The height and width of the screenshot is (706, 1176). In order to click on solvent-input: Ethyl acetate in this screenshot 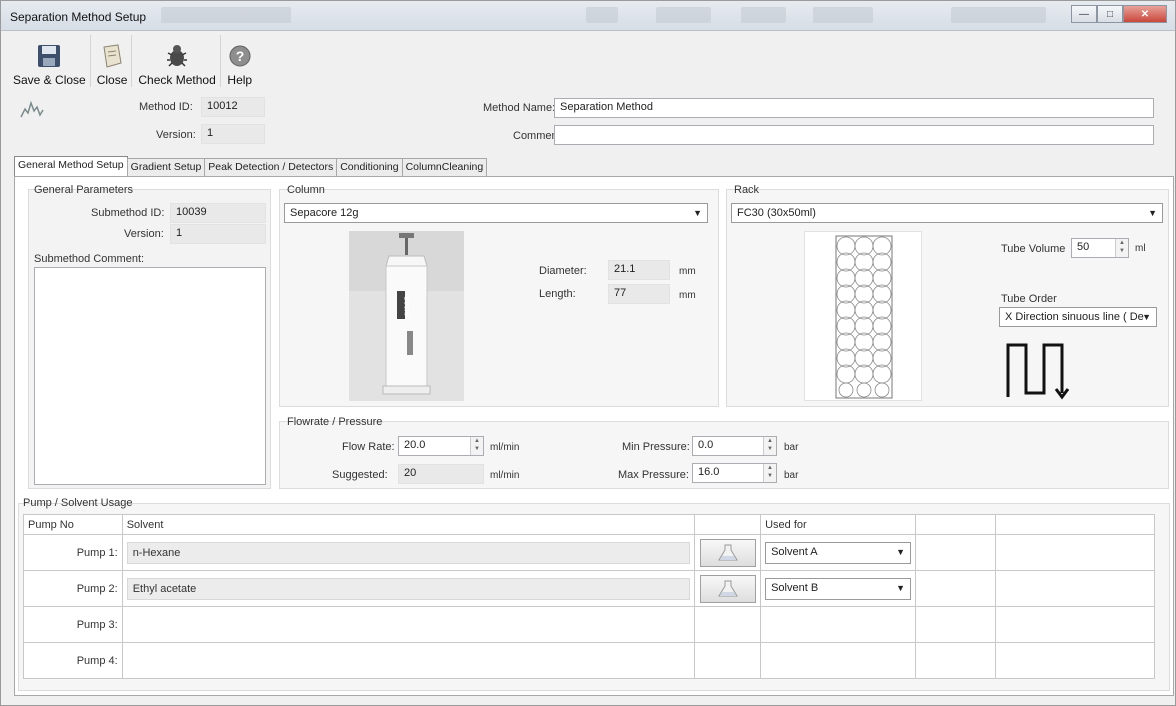, I will do `click(408, 588)`.